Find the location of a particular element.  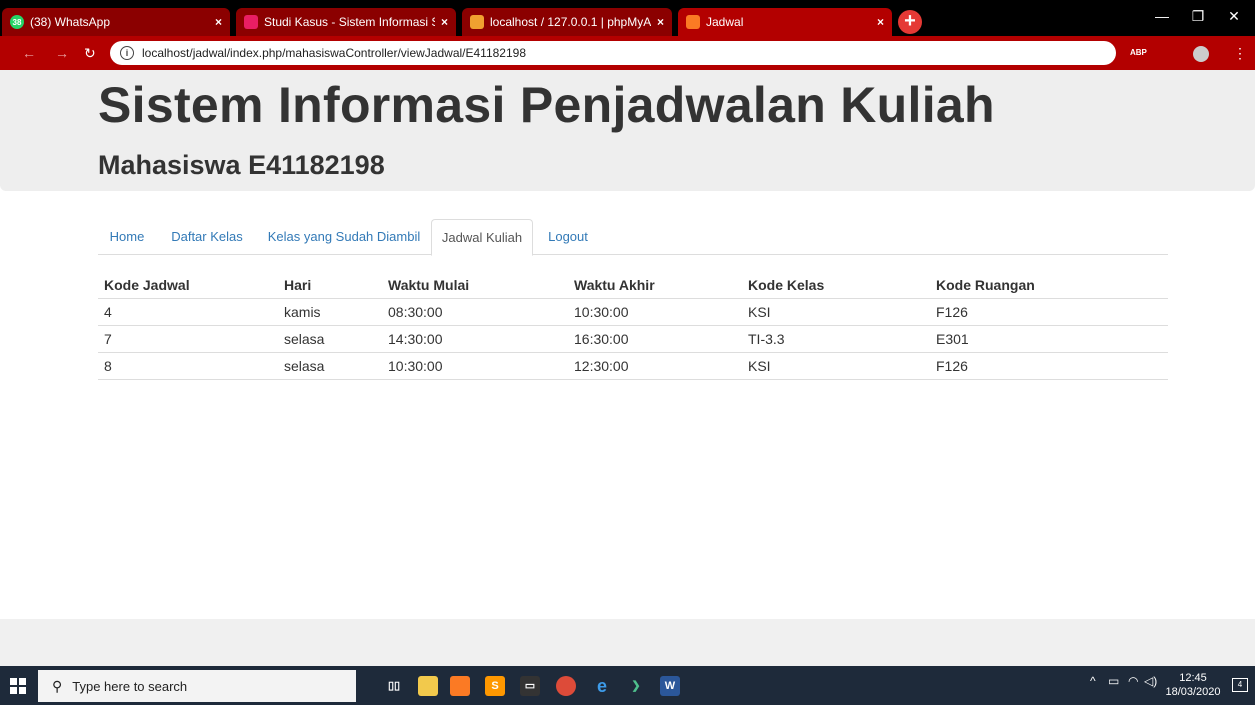

back-icon: ← is located at coordinates (29, 53).